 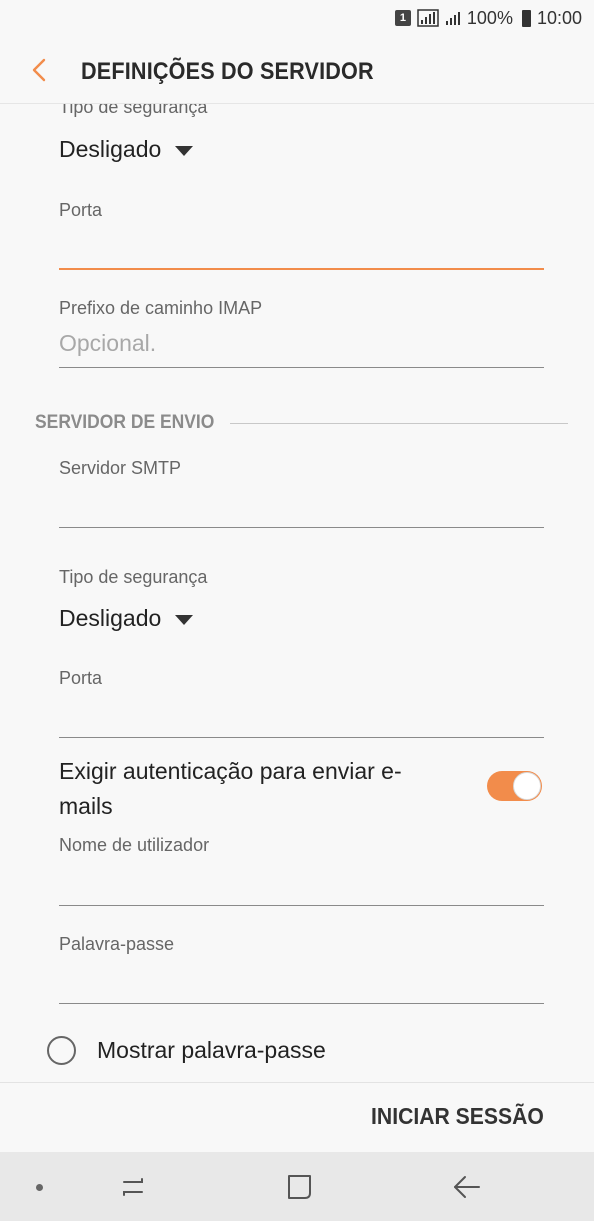 I want to click on require-auth-label: Exigir autenticação para enviar e-mails, so click(x=230, y=788).